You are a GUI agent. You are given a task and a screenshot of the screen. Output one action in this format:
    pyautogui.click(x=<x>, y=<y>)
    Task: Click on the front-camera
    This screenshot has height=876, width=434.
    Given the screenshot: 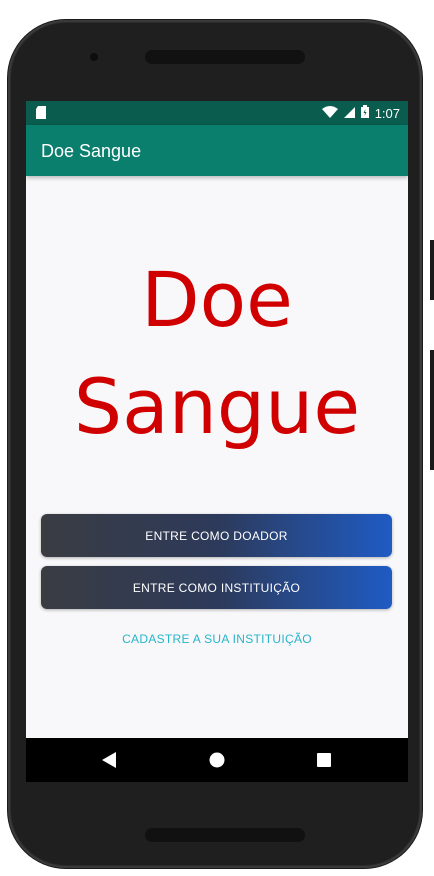 What is the action you would take?
    pyautogui.click(x=94, y=57)
    